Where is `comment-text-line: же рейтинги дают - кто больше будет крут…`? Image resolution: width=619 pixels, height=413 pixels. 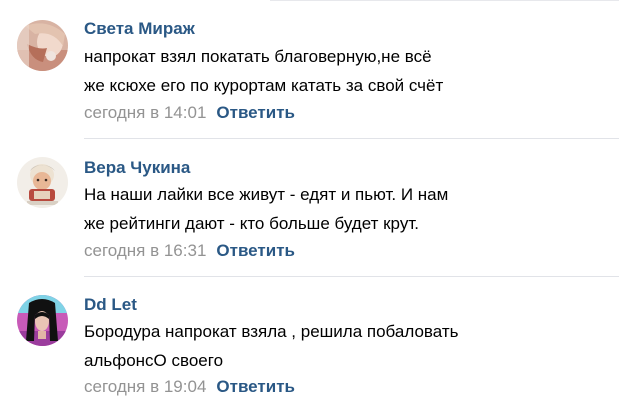 comment-text-line: же рейтинги дают - кто больше будет крут… is located at coordinates (251, 223).